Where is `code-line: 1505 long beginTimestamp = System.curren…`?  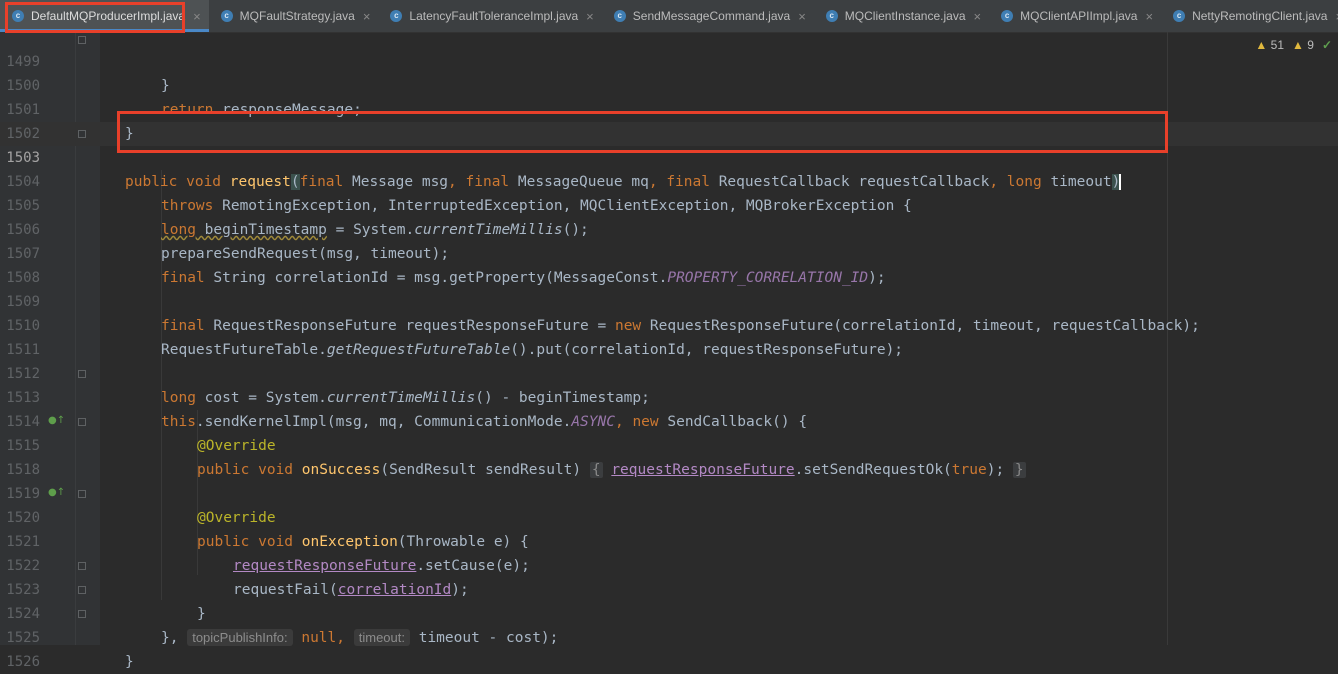
code-line: 1505 long beginTimestamp = System.curren… is located at coordinates (669, 204).